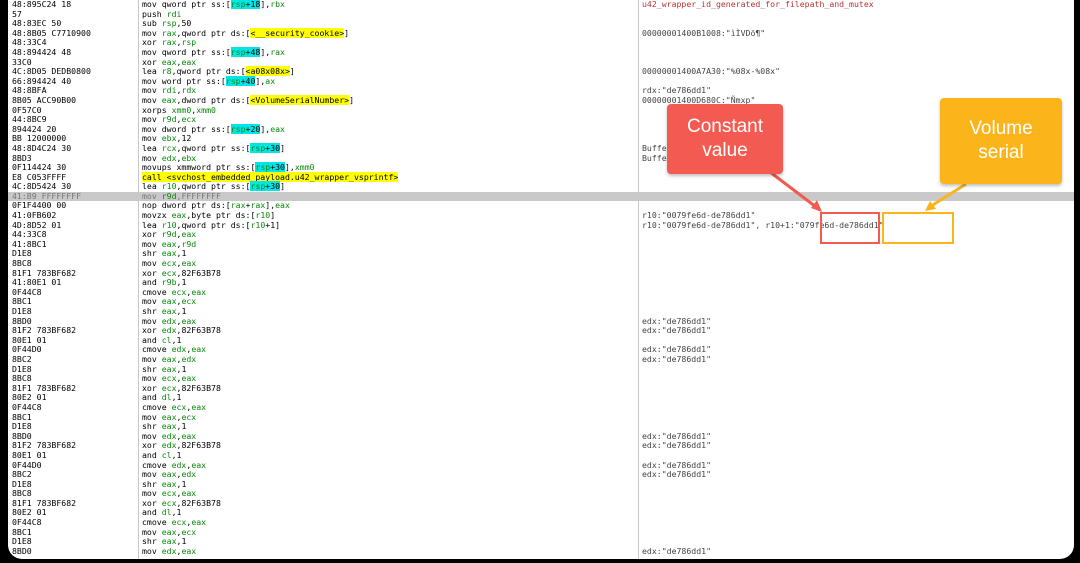 This screenshot has width=1080, height=563. What do you see at coordinates (541, 551) in the screenshot?
I see `instruction-row: 8BD0 mov edx,eax edx:"de786dd1"` at bounding box center [541, 551].